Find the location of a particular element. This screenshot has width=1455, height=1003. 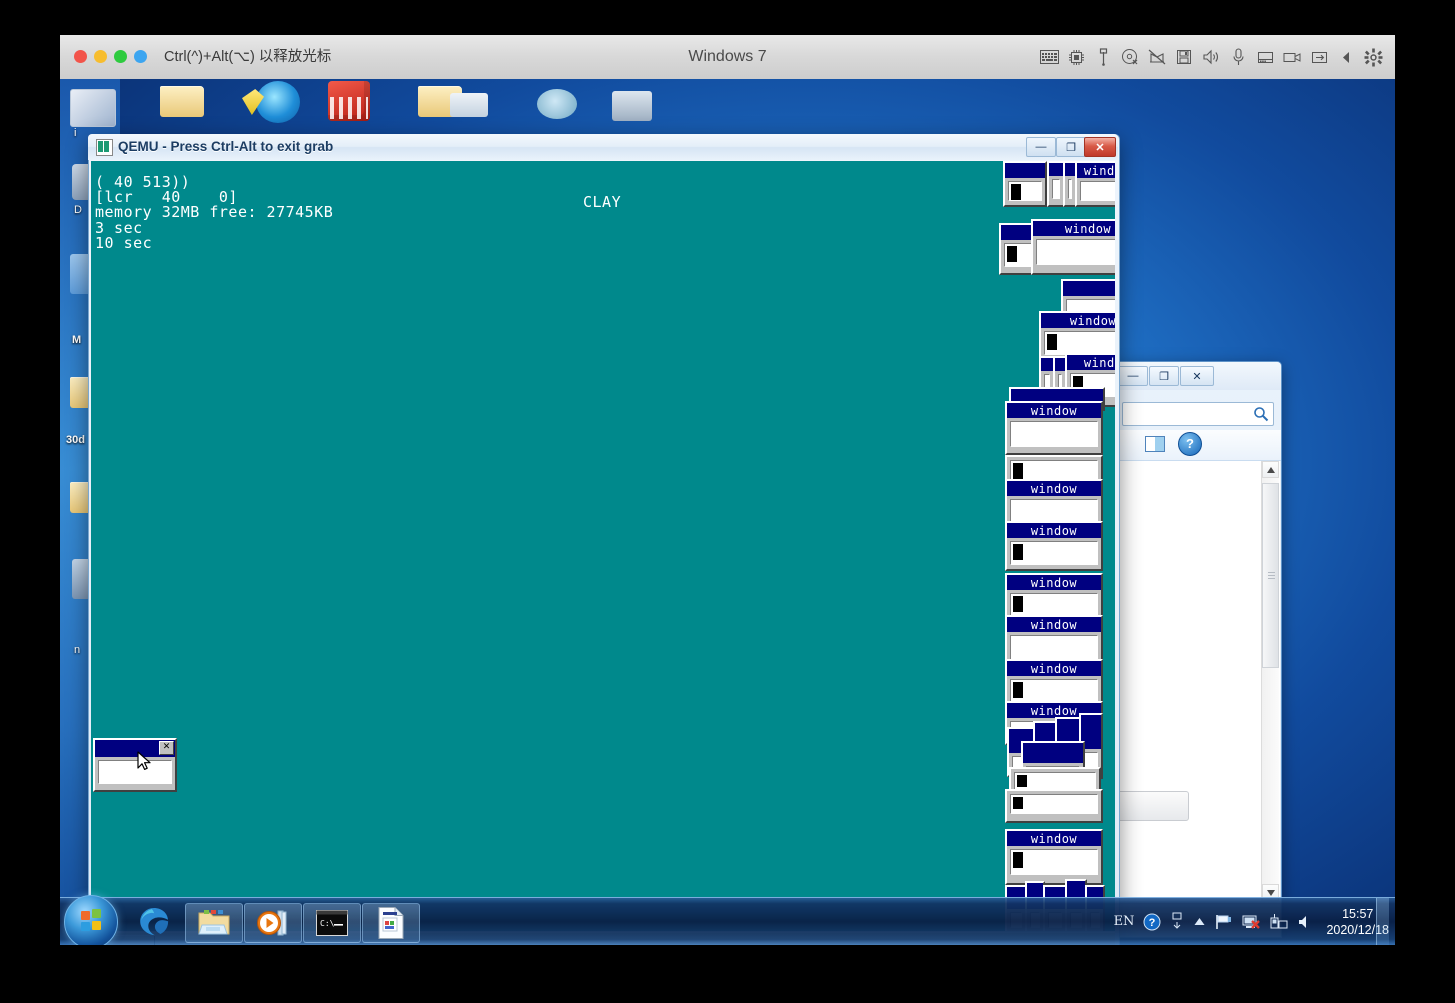

explorer-titlebar: — ❐ ✕ is located at coordinates (1198, 376).